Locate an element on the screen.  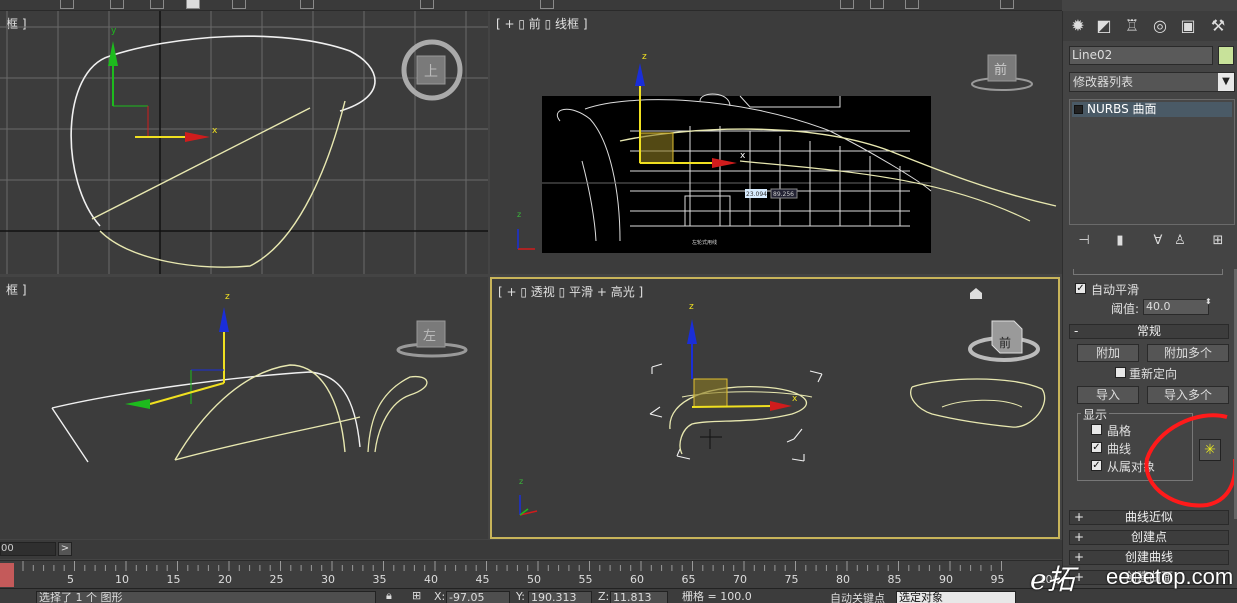
corner-axis-label: z is located at coordinates (521, 481).